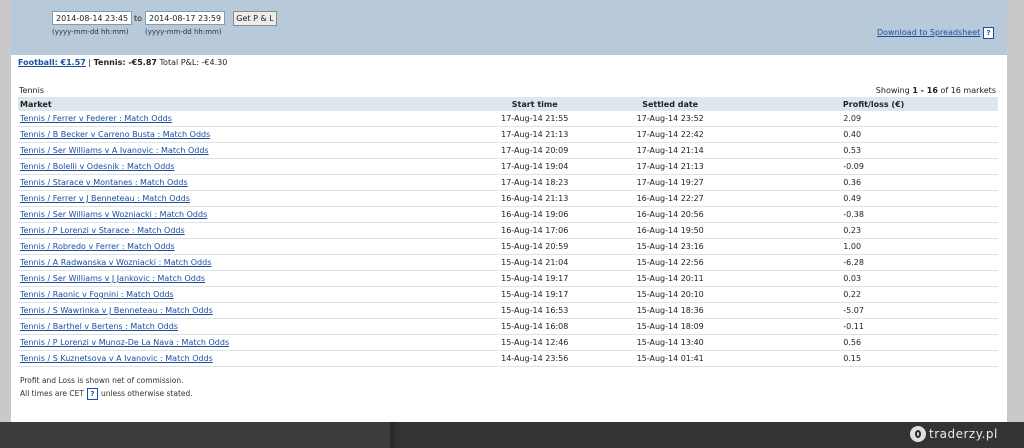 Image resolution: width=1024 pixels, height=448 pixels. I want to click on football-pl-link: Football: €1.57, so click(52, 62).